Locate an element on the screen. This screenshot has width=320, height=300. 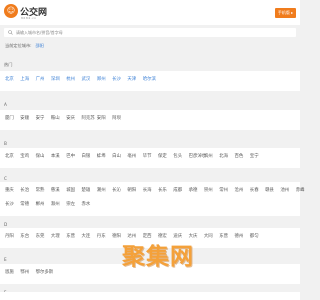
city-link: 楚雄 is located at coordinates (86, 190).